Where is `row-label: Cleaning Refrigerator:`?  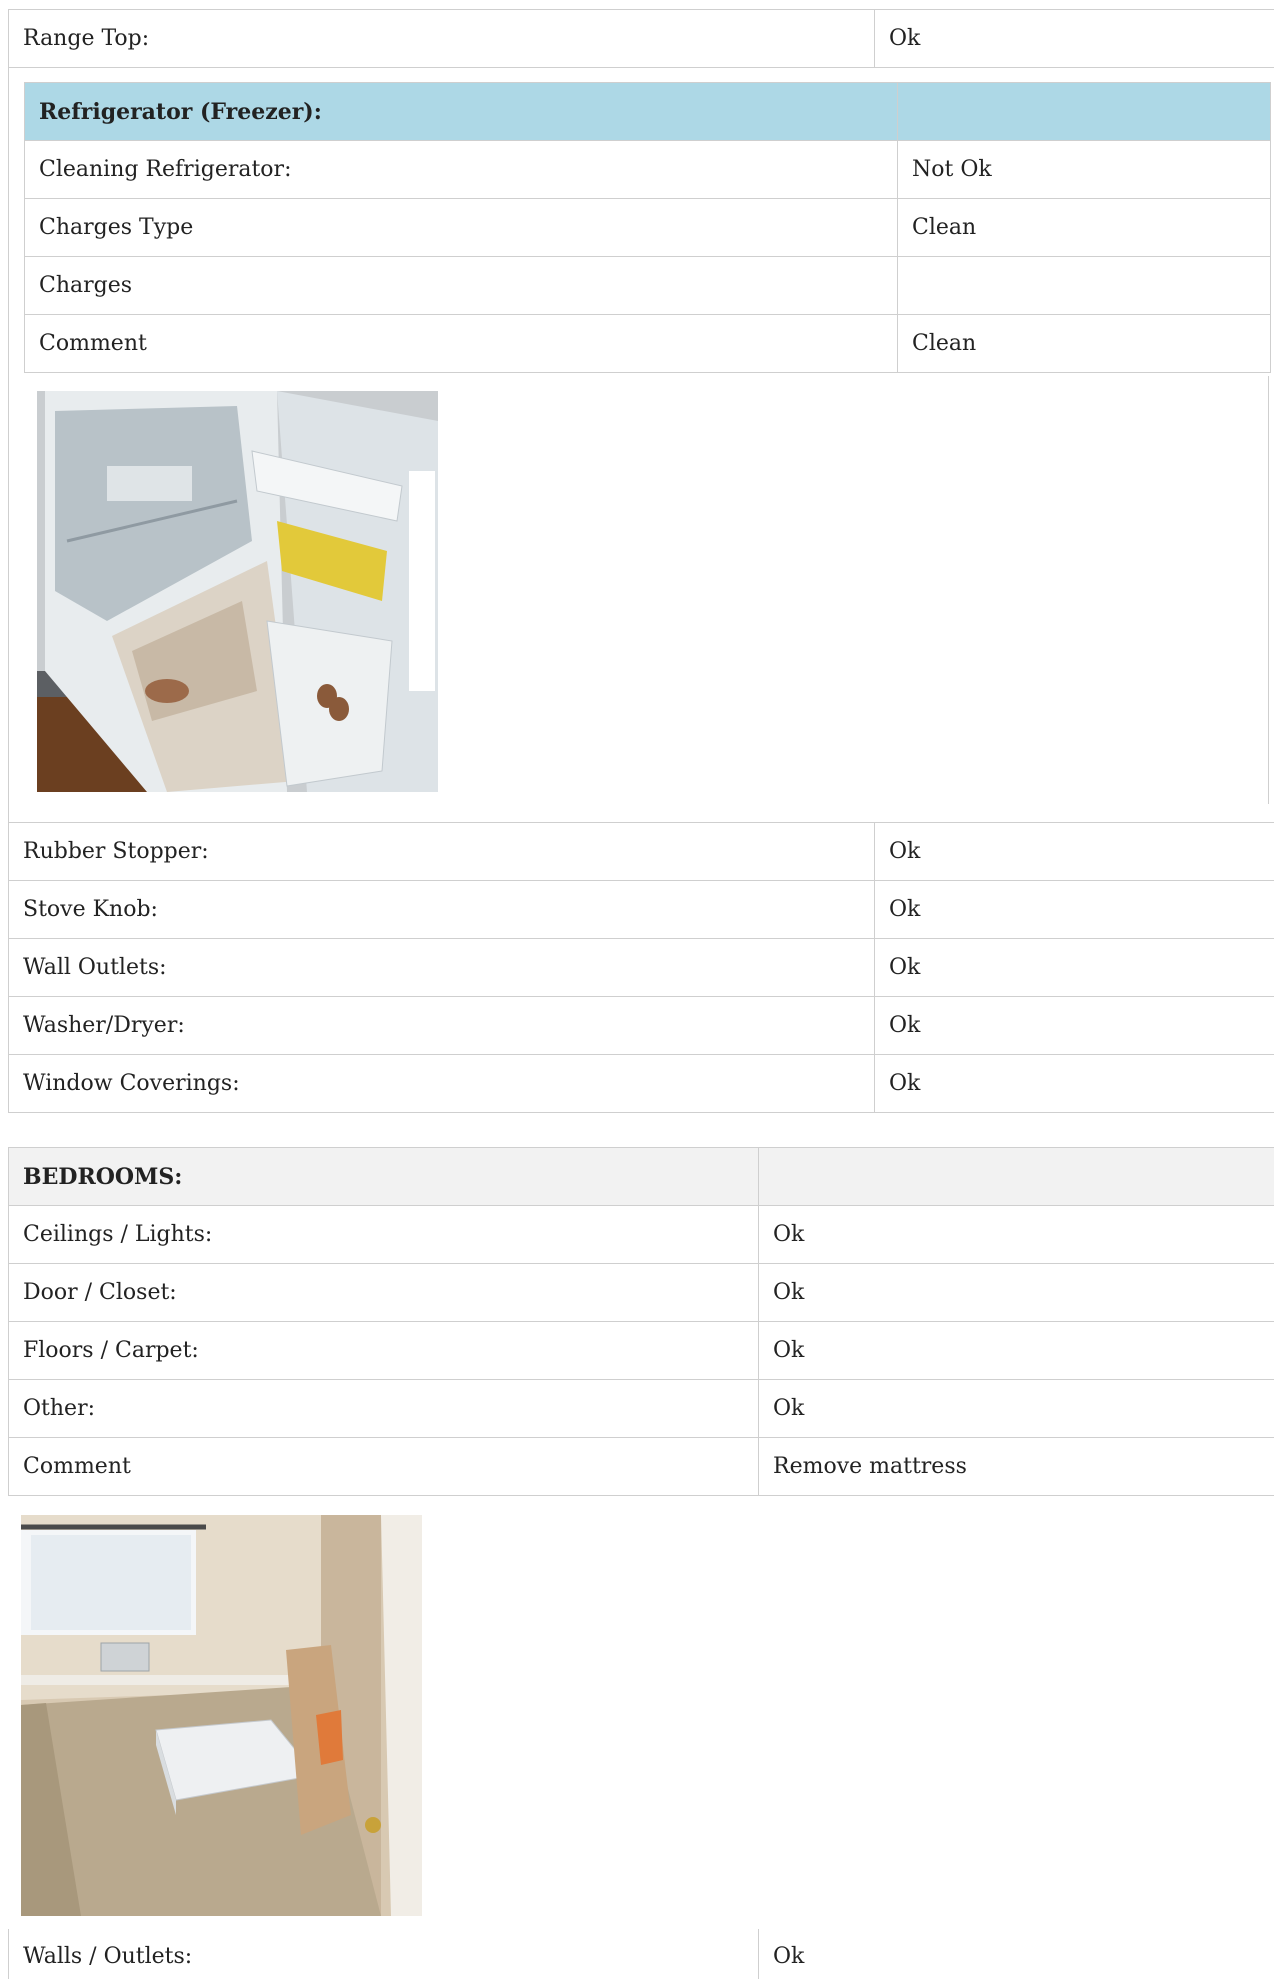 row-label: Cleaning Refrigerator: is located at coordinates (461, 169).